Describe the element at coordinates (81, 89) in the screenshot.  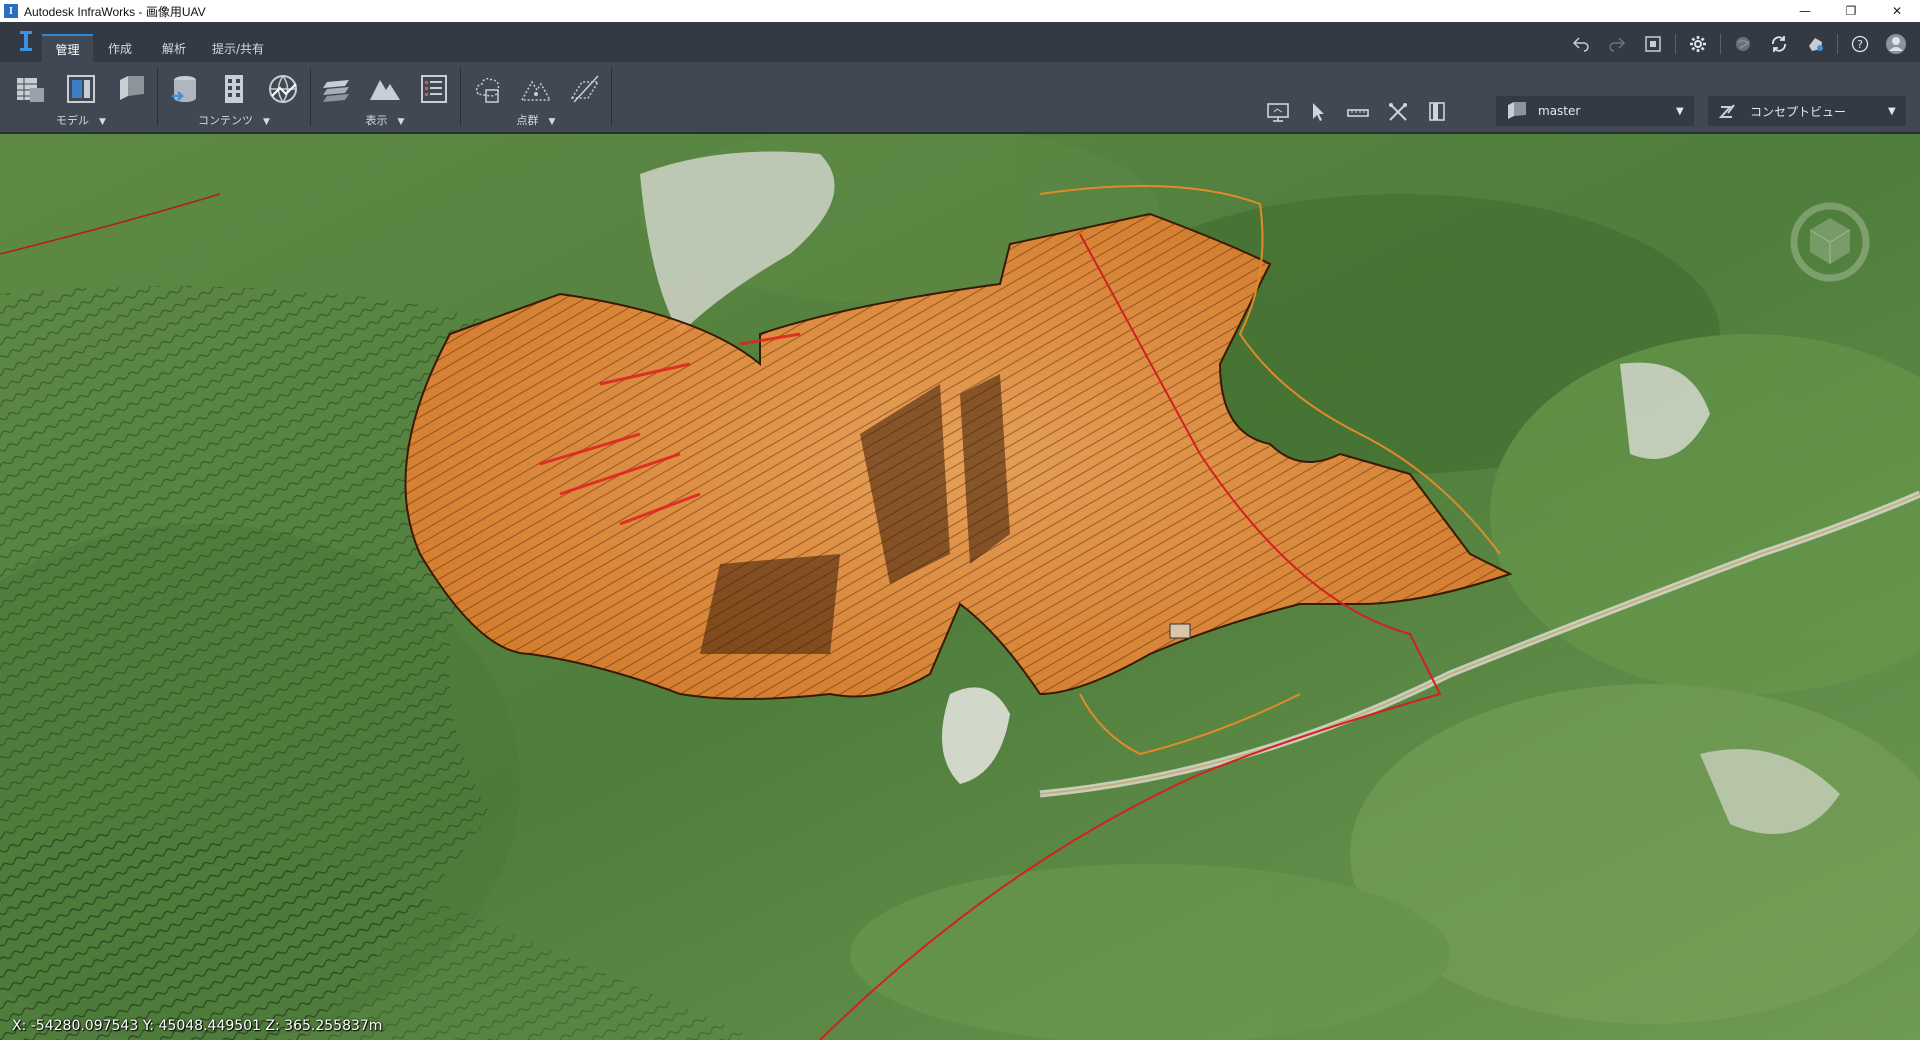
I see `model-properties-icon` at that location.